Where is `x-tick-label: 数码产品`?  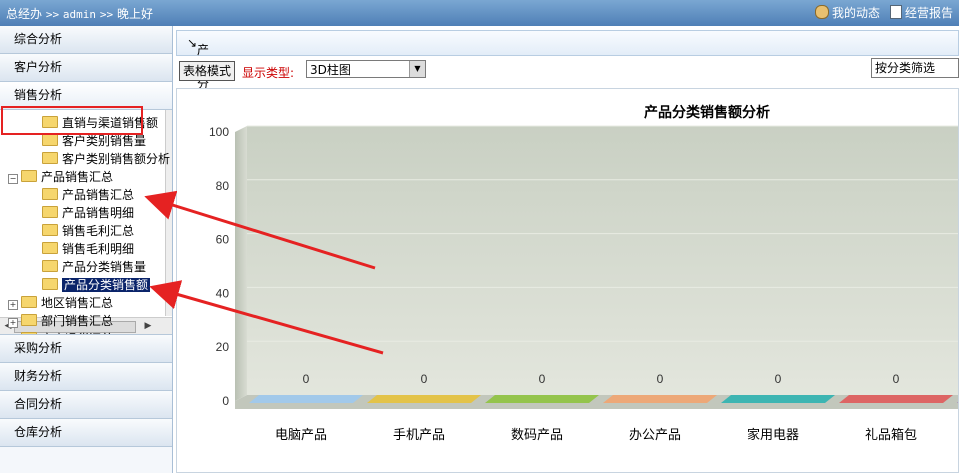
x-tick-label: 数码产品 is located at coordinates (537, 434).